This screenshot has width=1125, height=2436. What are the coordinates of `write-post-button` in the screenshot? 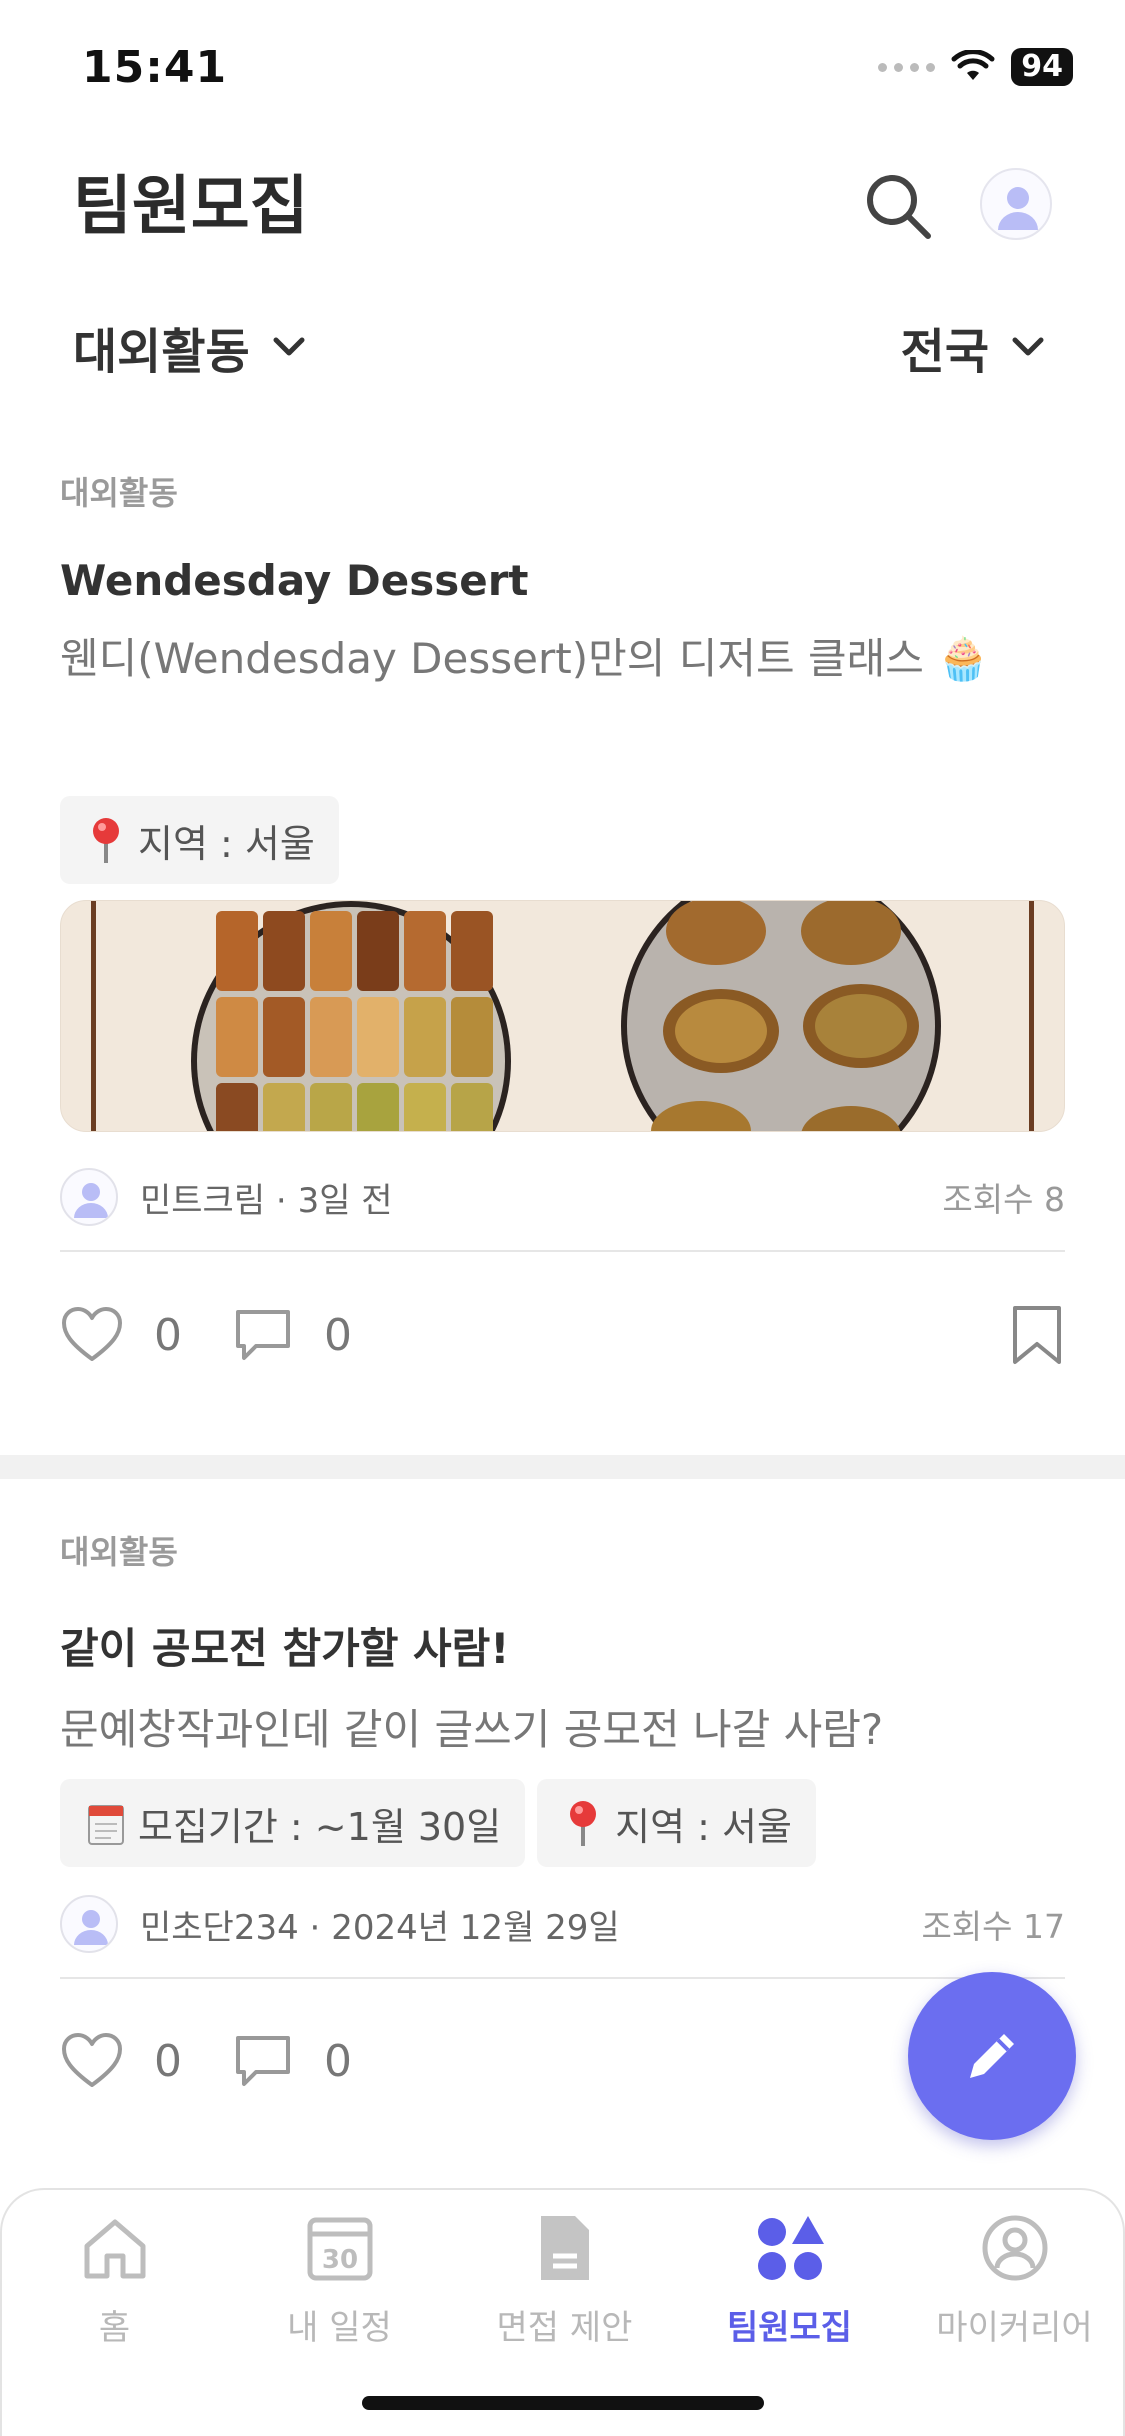 It's located at (992, 2056).